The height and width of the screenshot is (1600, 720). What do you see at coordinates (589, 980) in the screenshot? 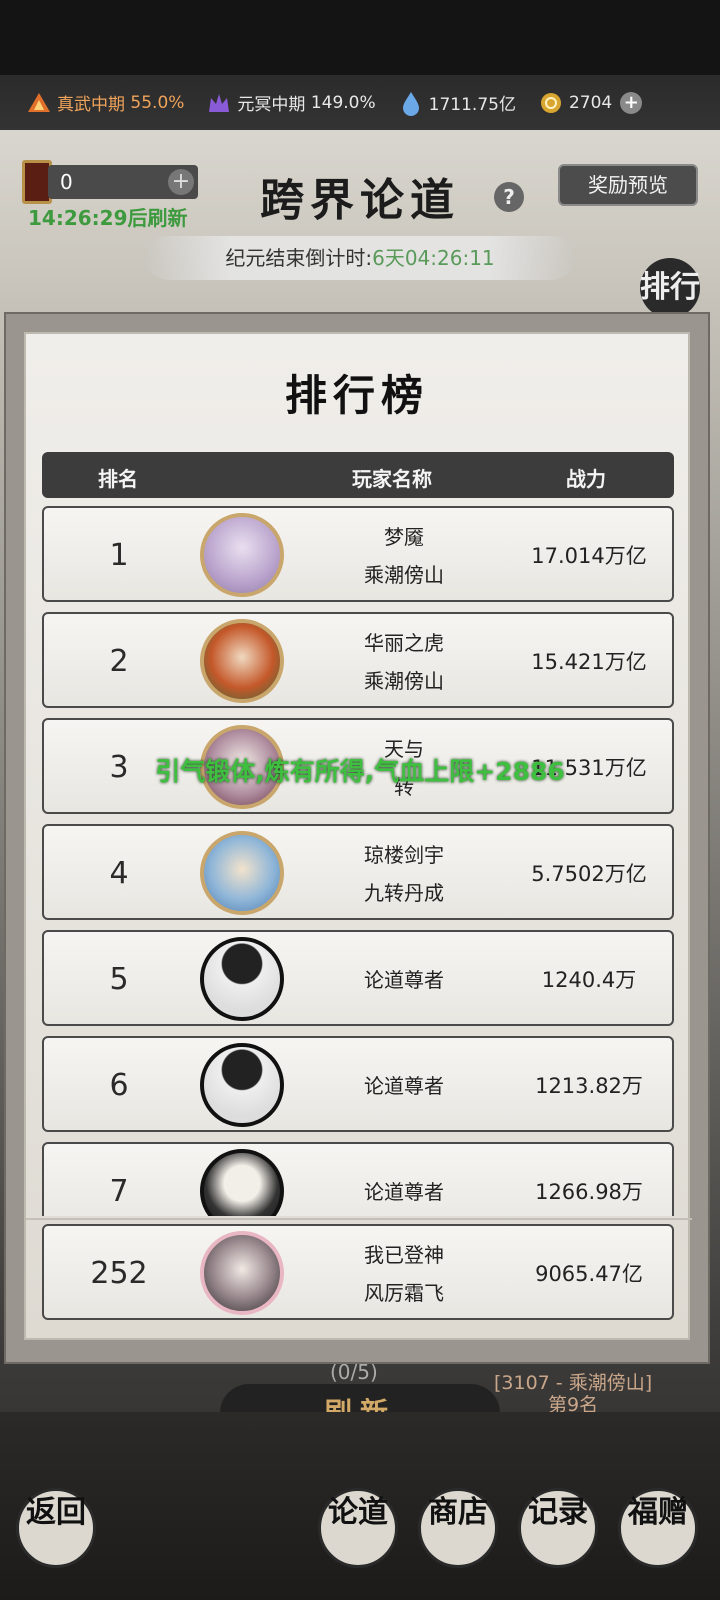
I see `row-power: 1240.4万` at bounding box center [589, 980].